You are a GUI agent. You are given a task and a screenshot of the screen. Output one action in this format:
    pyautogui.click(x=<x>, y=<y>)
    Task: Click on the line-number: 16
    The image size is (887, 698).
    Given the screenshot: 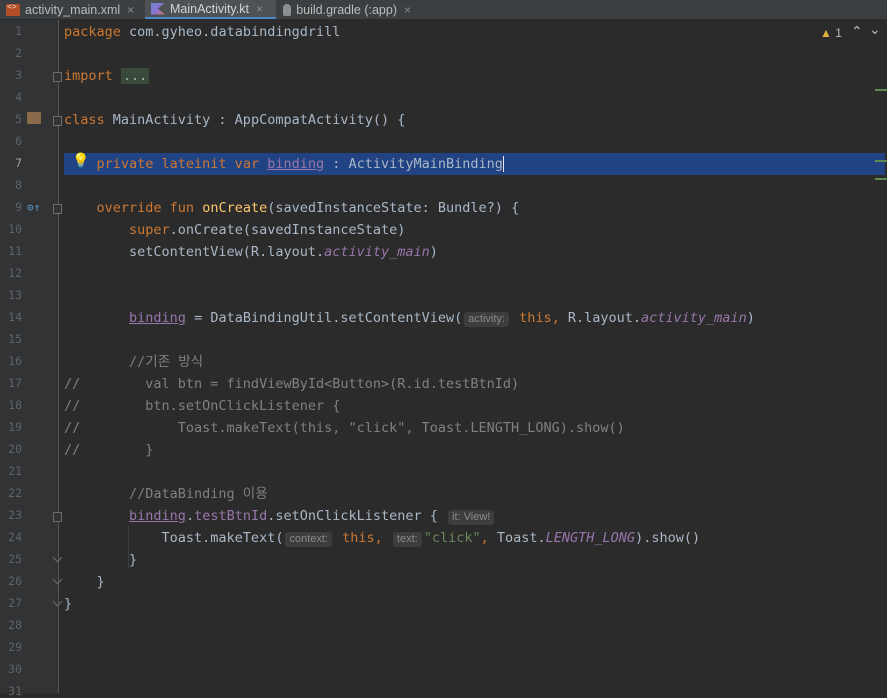 What is the action you would take?
    pyautogui.click(x=15, y=361)
    